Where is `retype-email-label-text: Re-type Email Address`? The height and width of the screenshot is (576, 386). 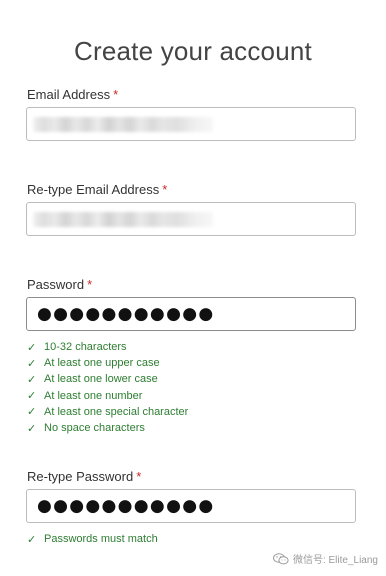 retype-email-label-text: Re-type Email Address is located at coordinates (93, 189).